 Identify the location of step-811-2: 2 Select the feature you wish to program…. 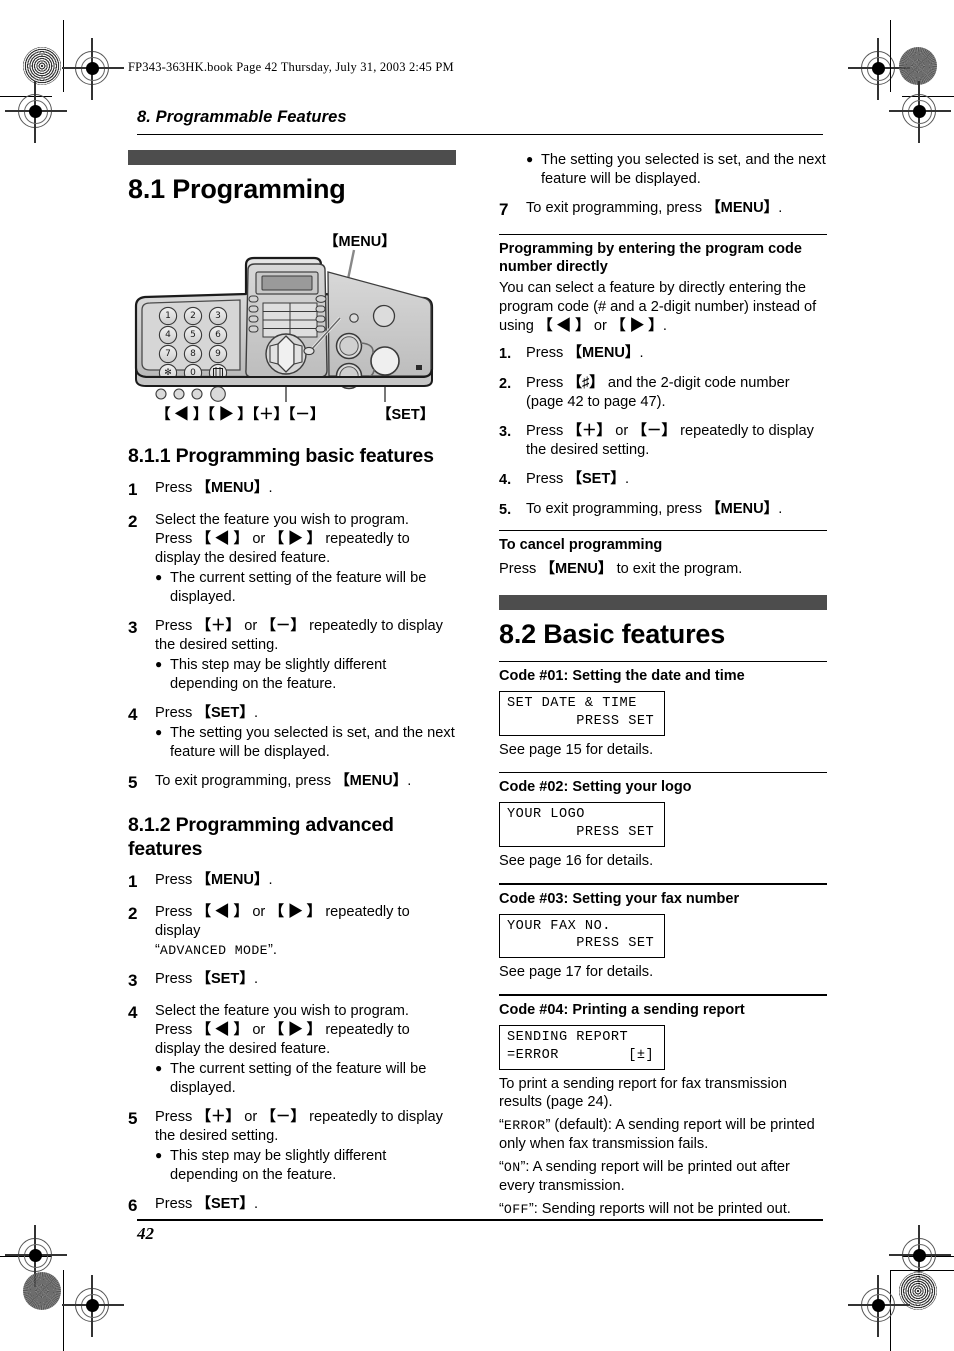
(292, 559).